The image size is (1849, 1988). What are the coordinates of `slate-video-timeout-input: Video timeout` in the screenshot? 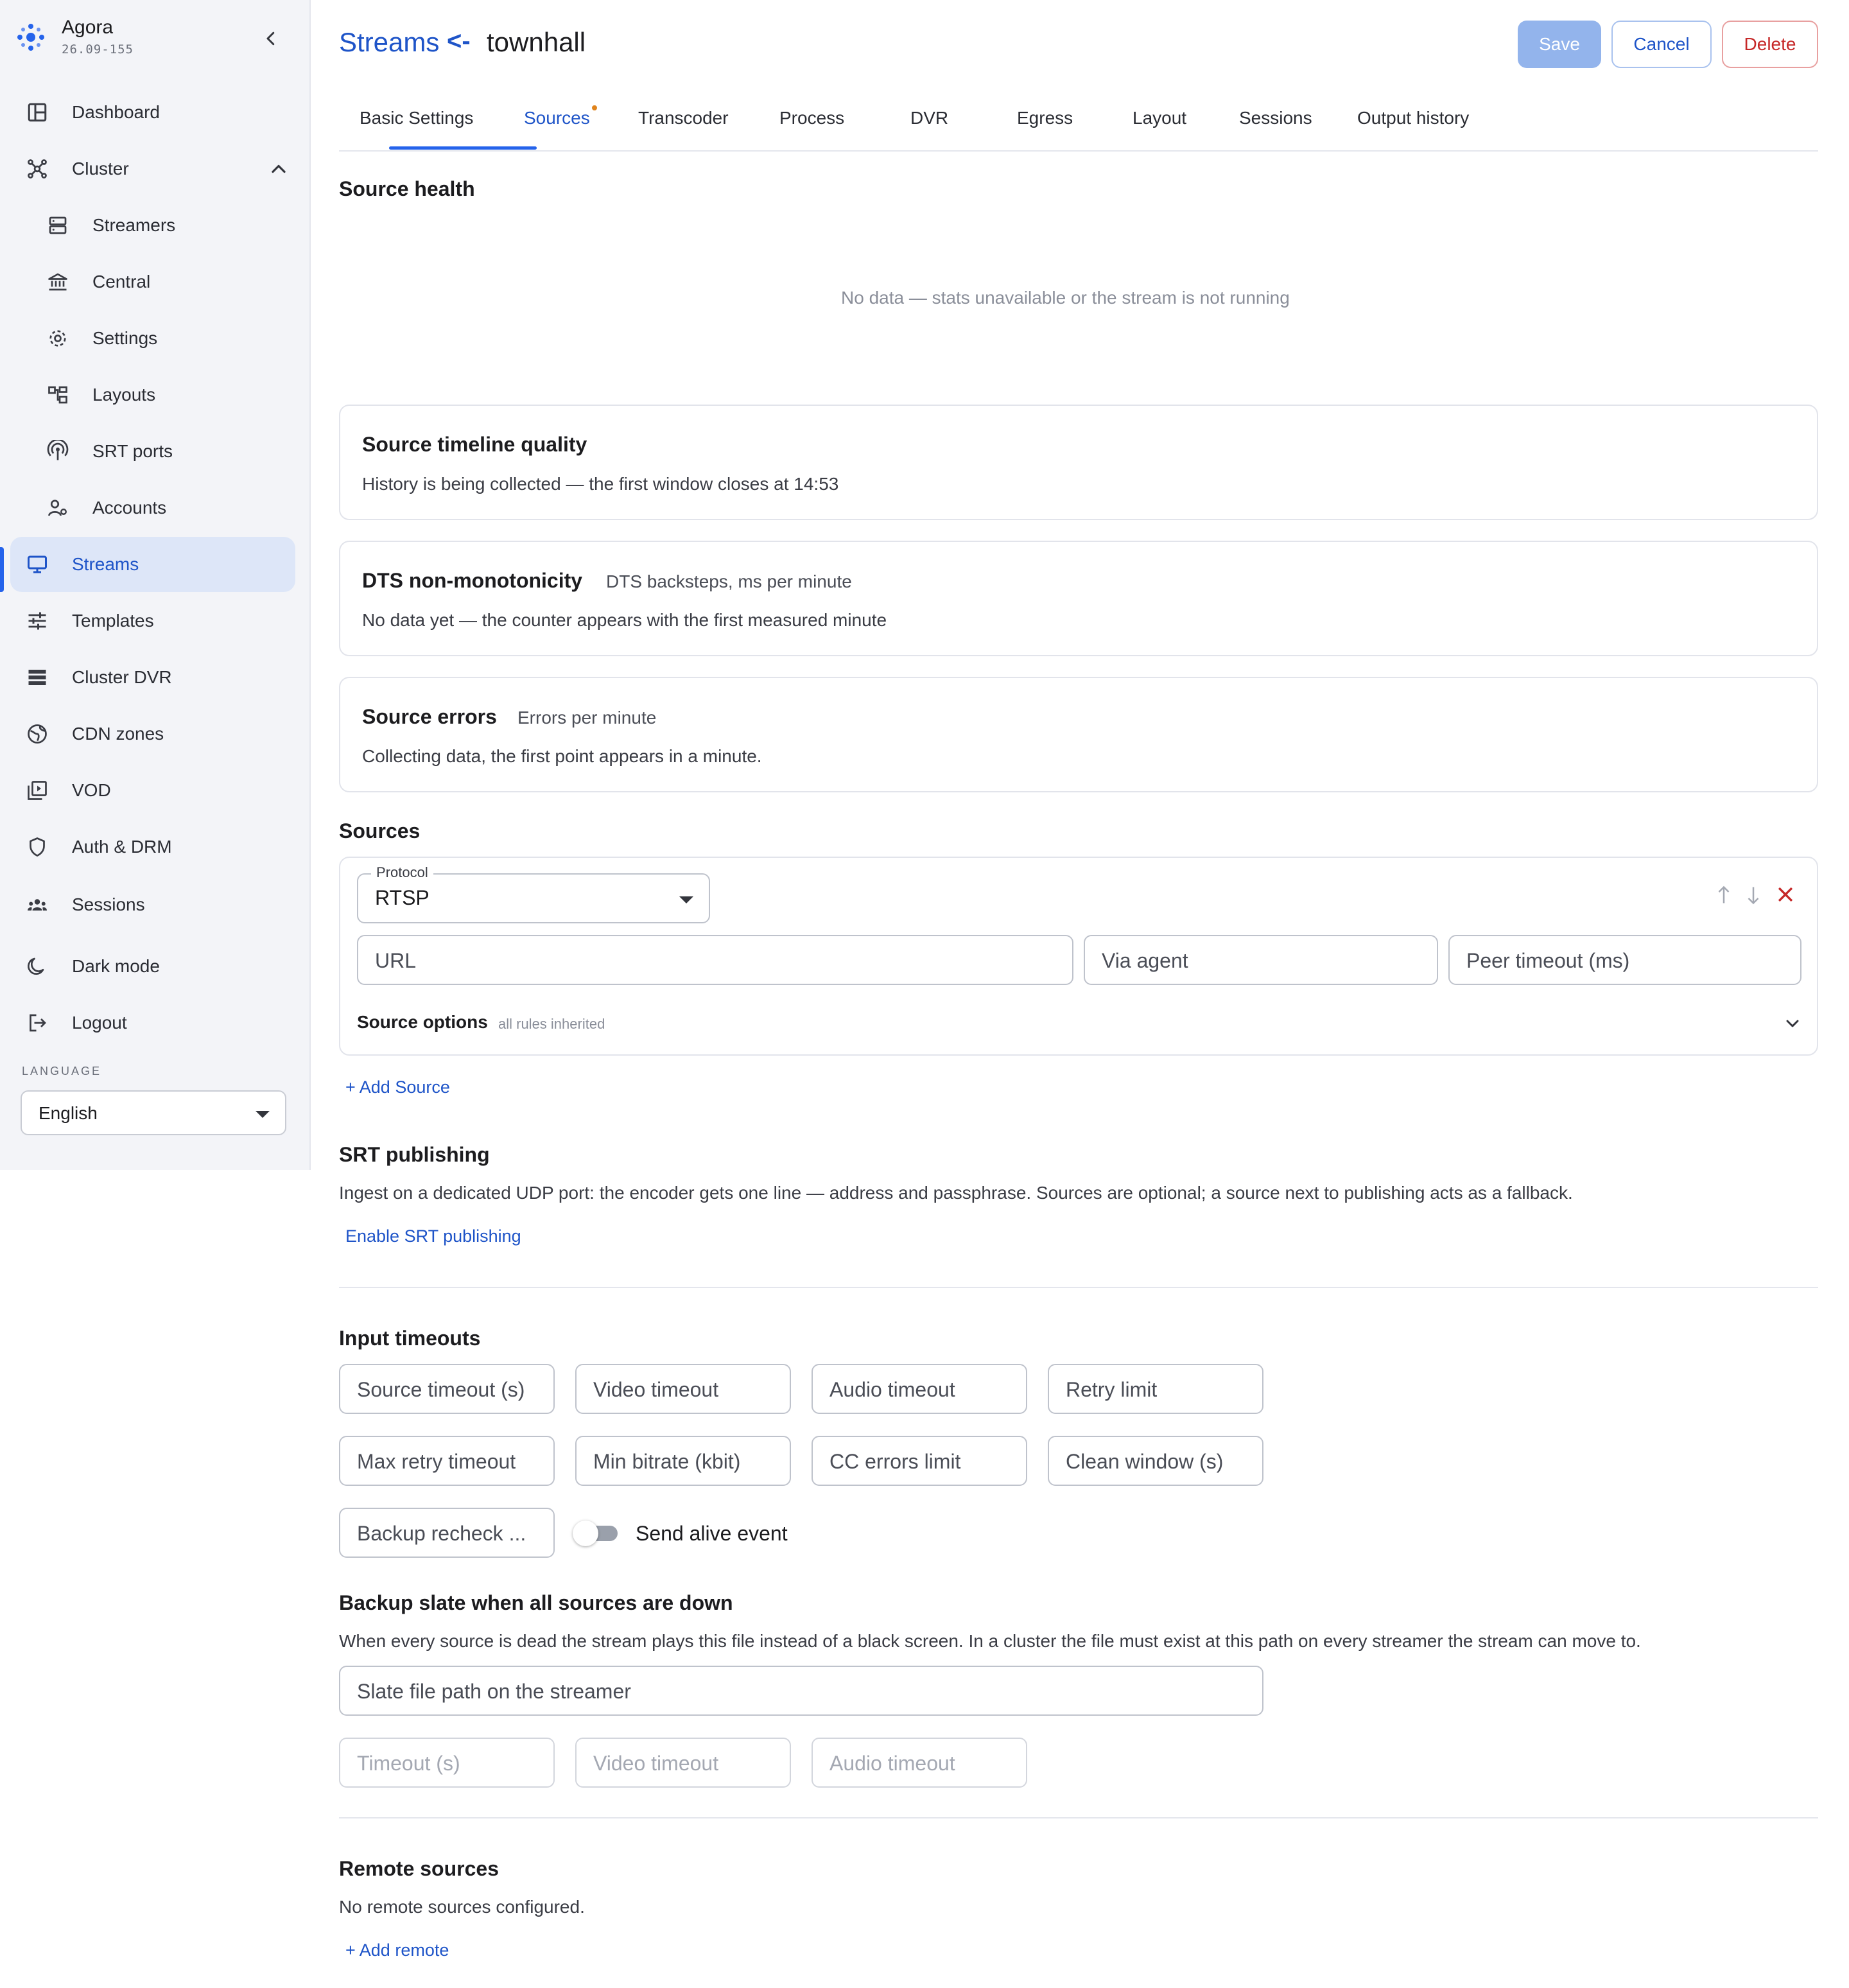 It's located at (683, 1763).